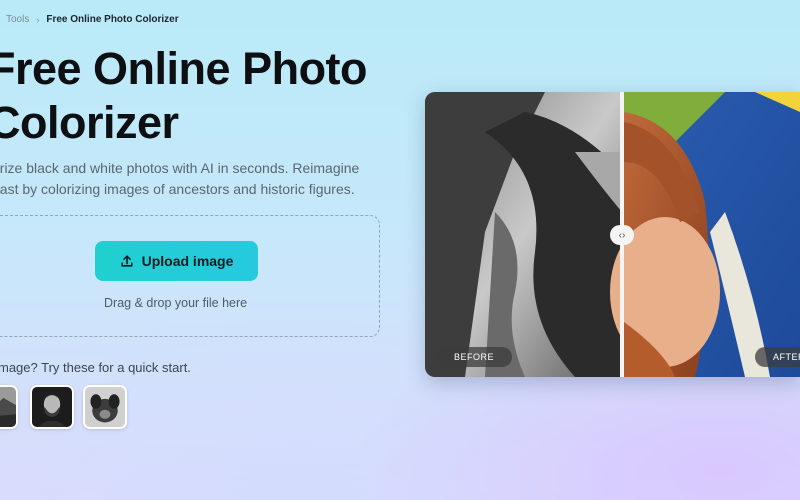 The image size is (800, 500). Describe the element at coordinates (204, 96) in the screenshot. I see `page-title: Free Online Photo Colorizer` at that location.